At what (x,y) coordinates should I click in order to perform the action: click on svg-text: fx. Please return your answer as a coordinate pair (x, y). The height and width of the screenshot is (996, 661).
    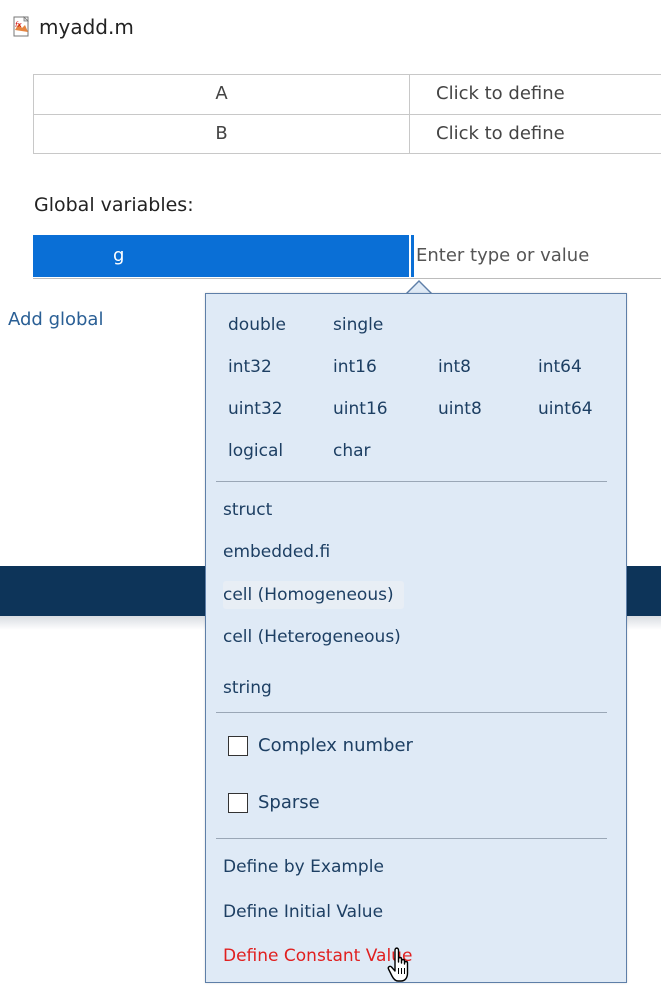
    Looking at the image, I should click on (18, 25).